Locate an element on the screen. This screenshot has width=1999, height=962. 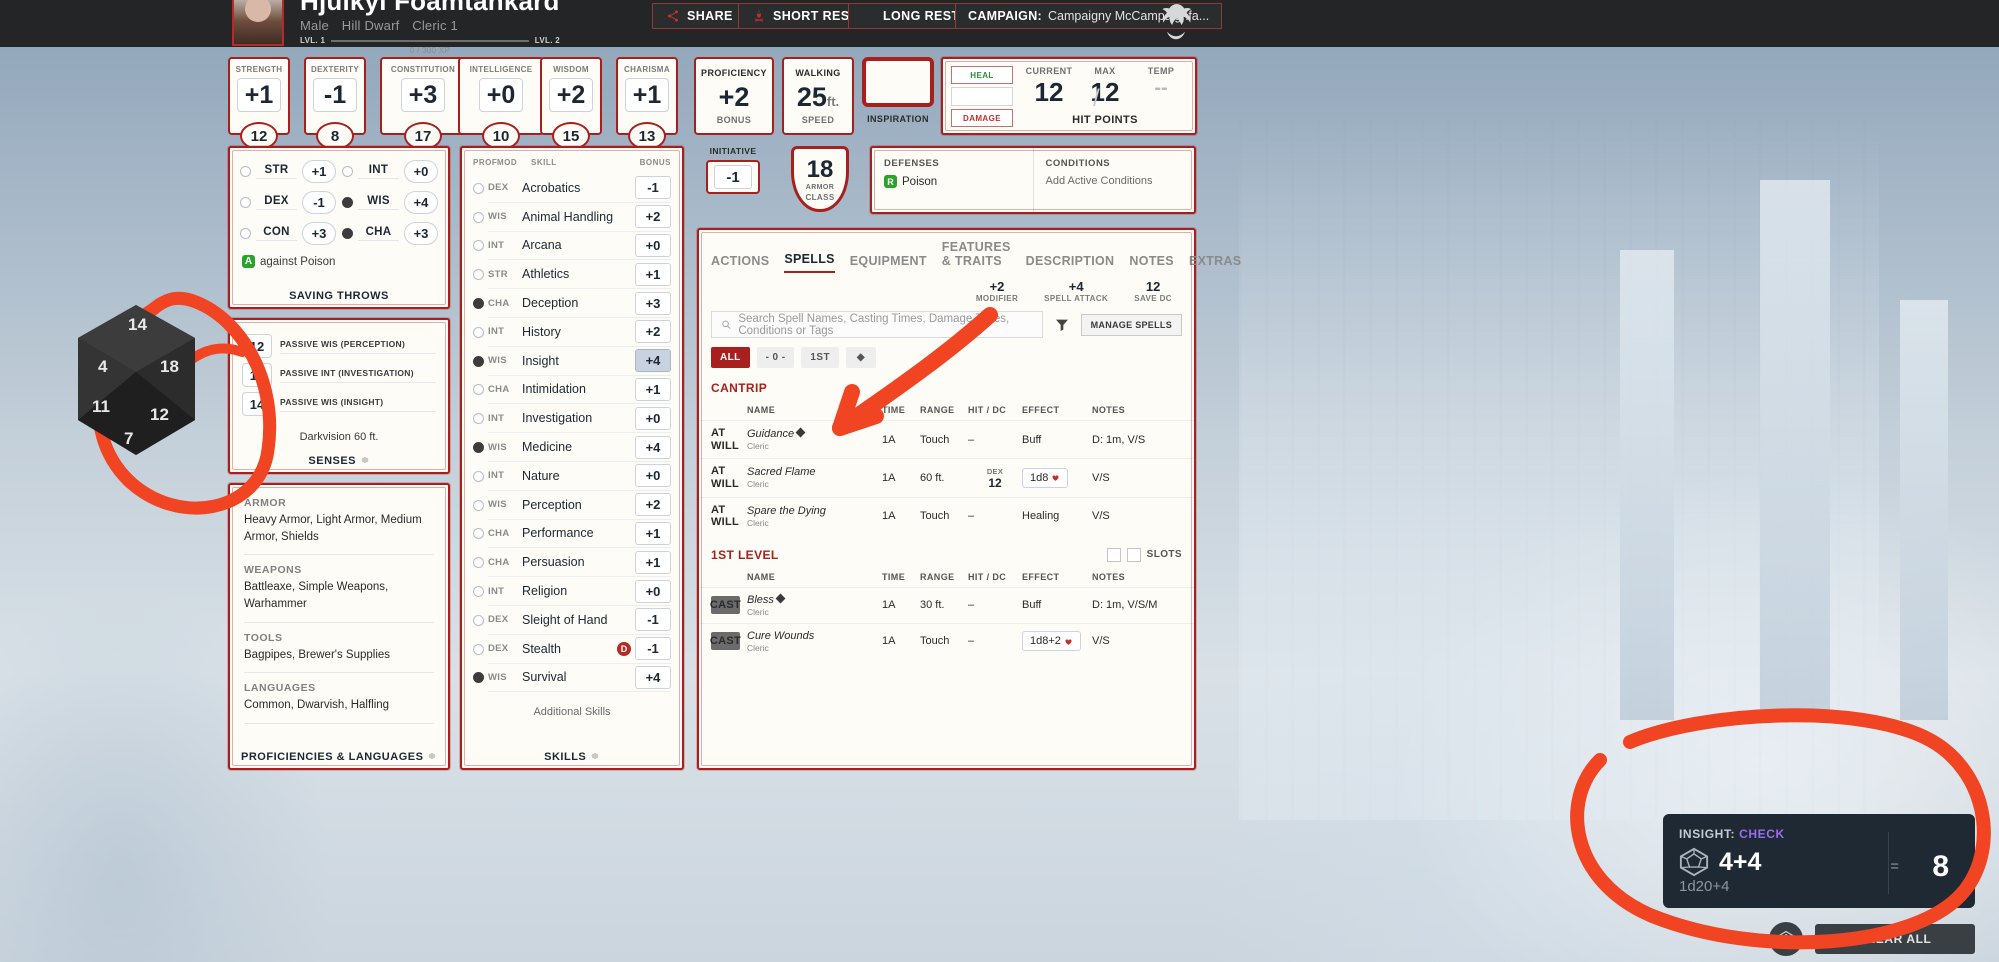
spell-level-chip: ◆ is located at coordinates (860, 357).